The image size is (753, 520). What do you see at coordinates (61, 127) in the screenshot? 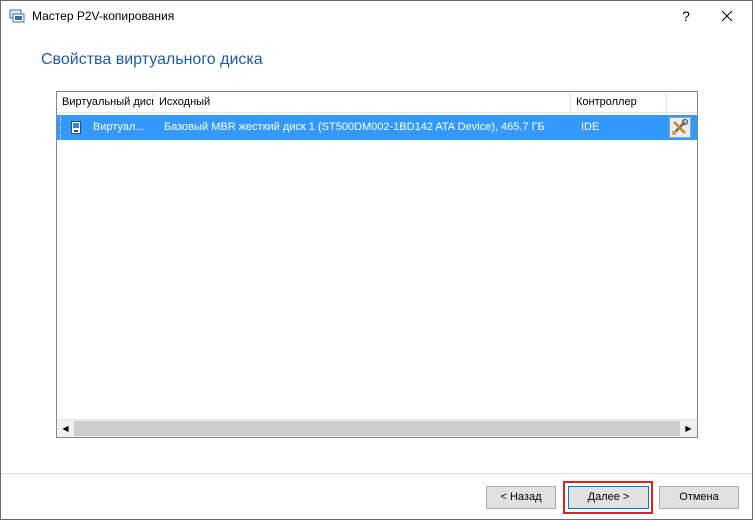
I see `row-focus-indicator` at bounding box center [61, 127].